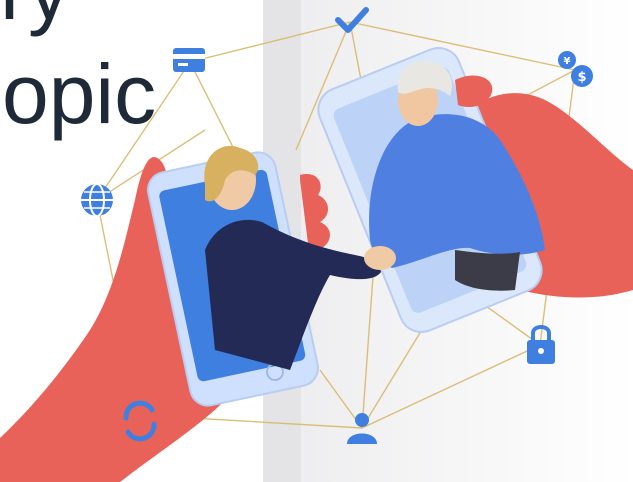  I want to click on handshake, so click(380, 258).